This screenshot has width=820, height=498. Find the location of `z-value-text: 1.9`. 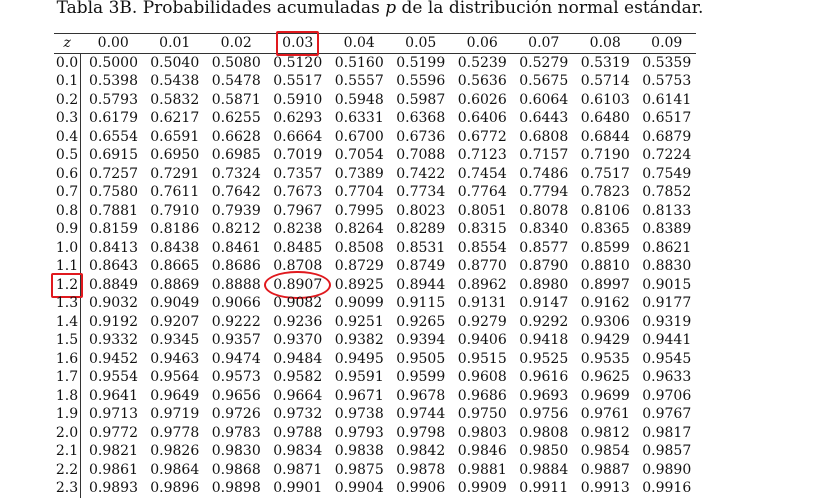

z-value-text: 1.9 is located at coordinates (67, 414).